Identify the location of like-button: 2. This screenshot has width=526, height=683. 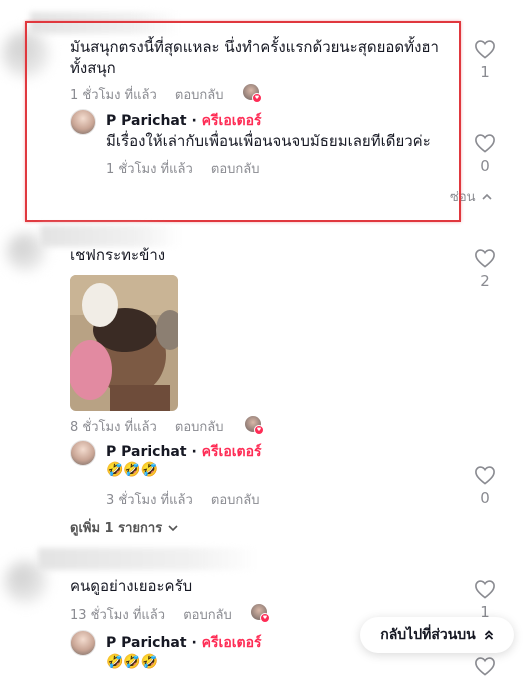
(485, 269).